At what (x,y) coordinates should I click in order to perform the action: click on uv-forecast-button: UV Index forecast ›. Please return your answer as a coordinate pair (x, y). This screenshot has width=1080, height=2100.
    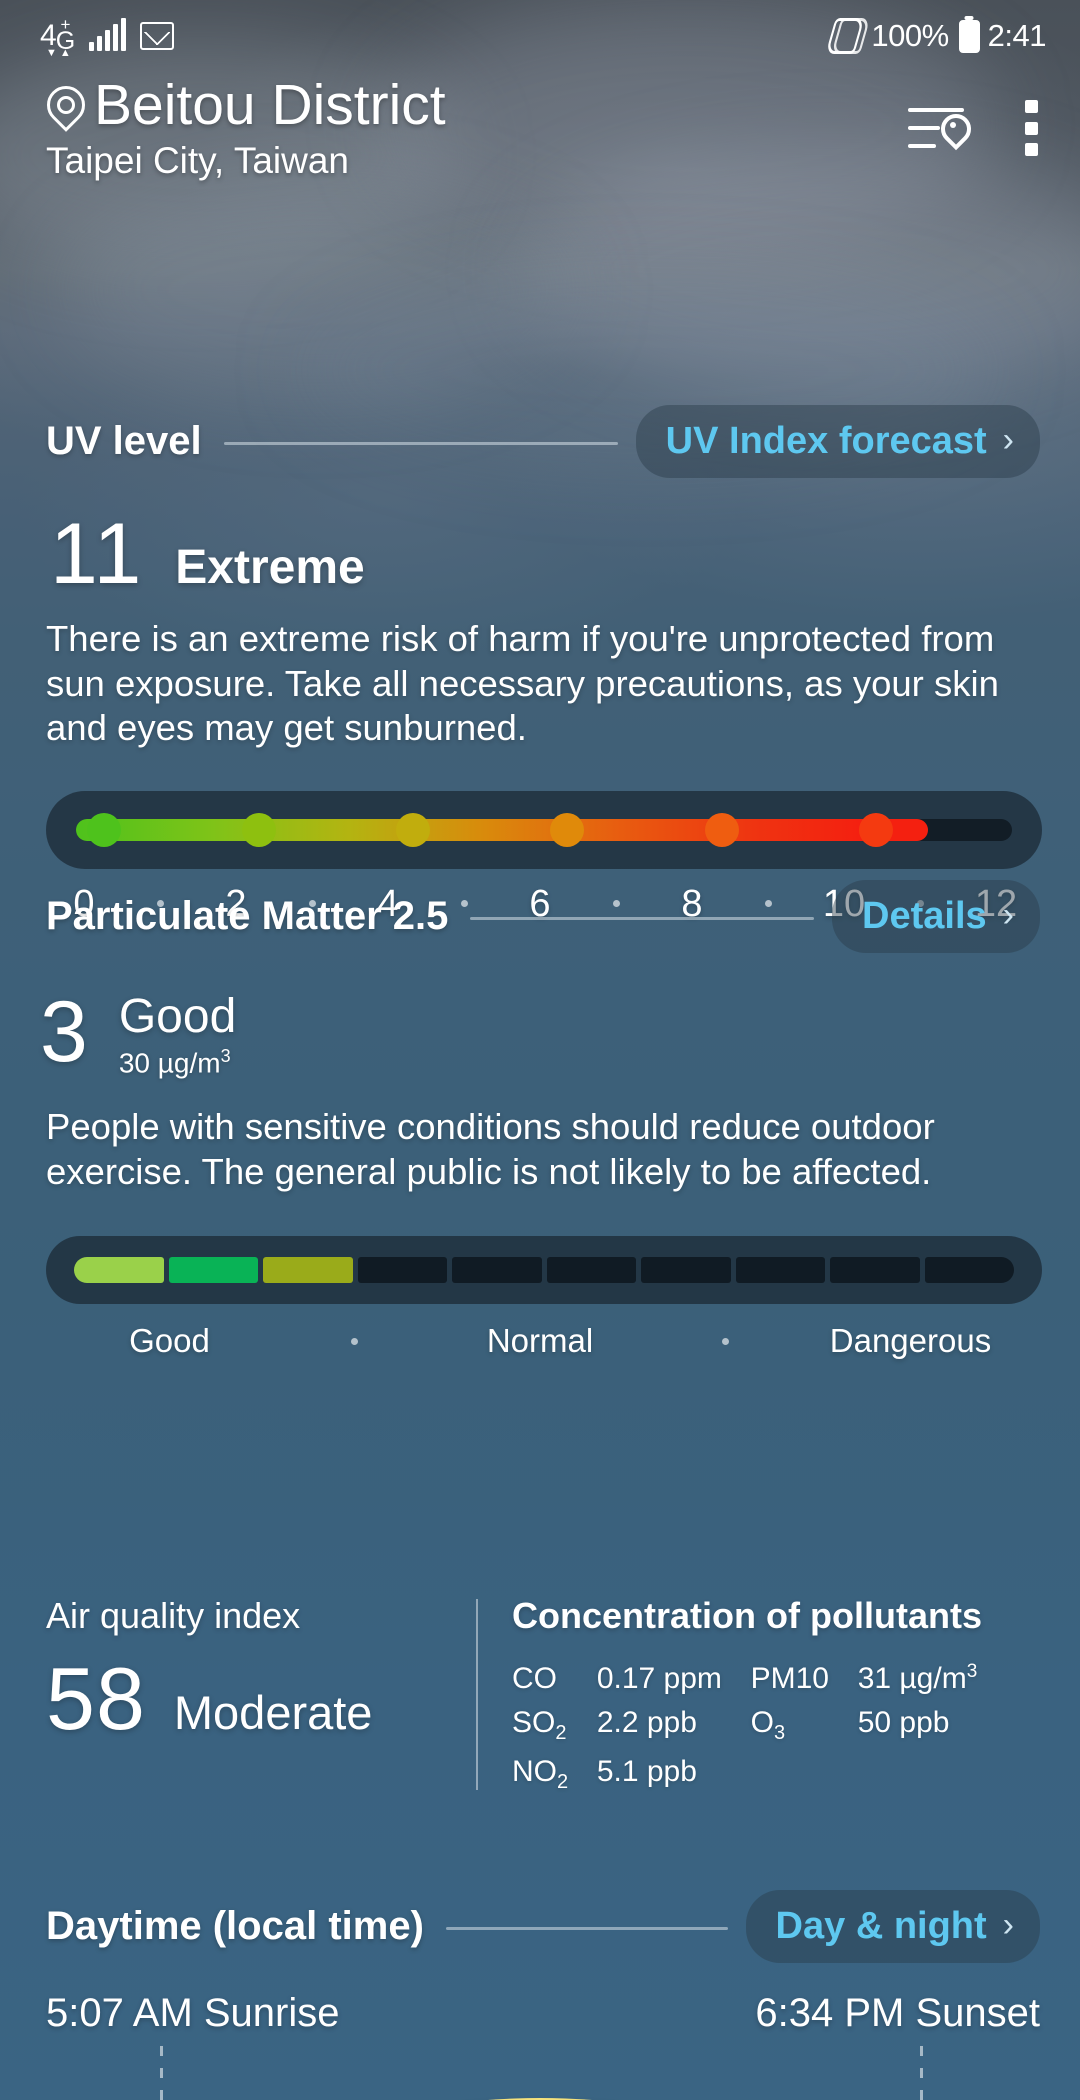
    Looking at the image, I should click on (837, 441).